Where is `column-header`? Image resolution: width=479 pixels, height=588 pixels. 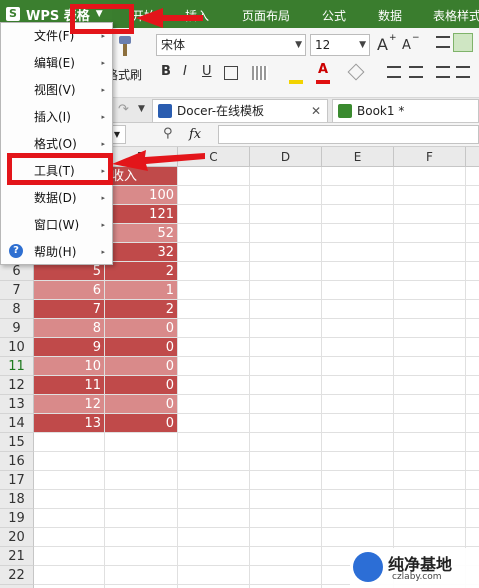
column-header is located at coordinates (472, 157).